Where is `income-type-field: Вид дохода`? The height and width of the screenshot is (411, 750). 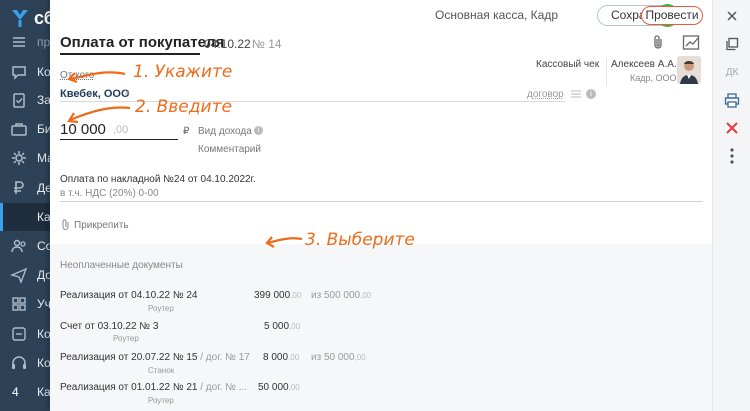
income-type-field: Вид дохода is located at coordinates (225, 131).